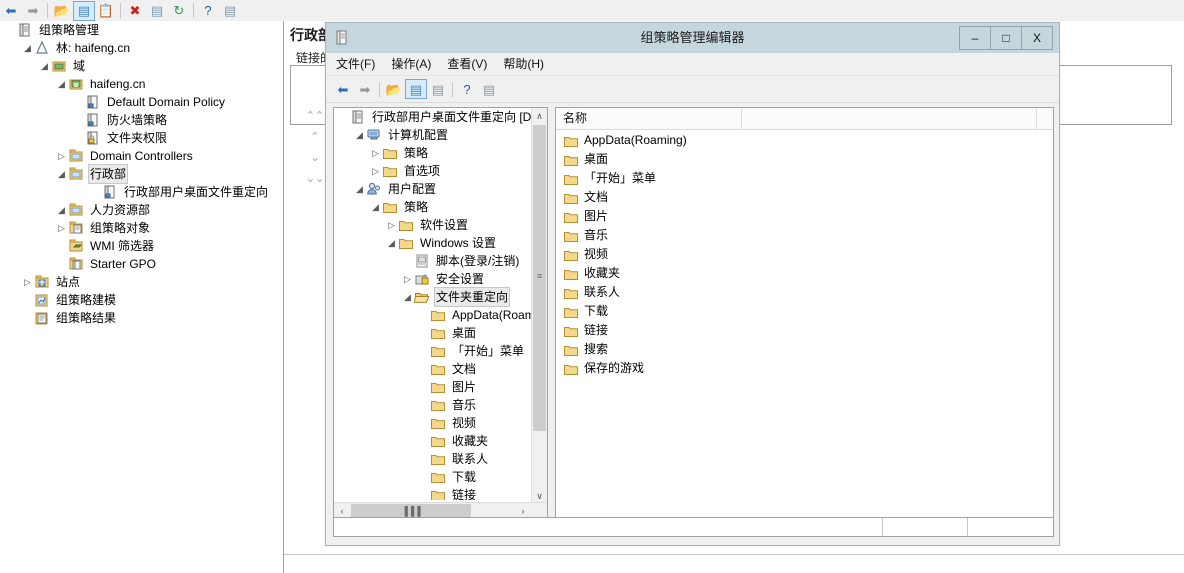 The height and width of the screenshot is (573, 1184). Describe the element at coordinates (438, 89) in the screenshot. I see `export-list-icon: ▤` at that location.